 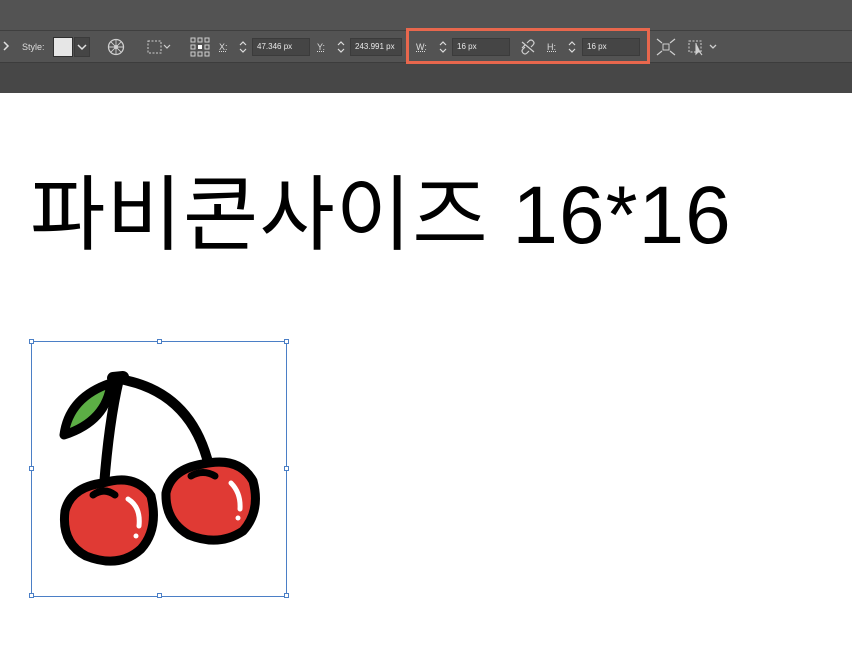 What do you see at coordinates (6, 46) in the screenshot?
I see `chevron-right-icon` at bounding box center [6, 46].